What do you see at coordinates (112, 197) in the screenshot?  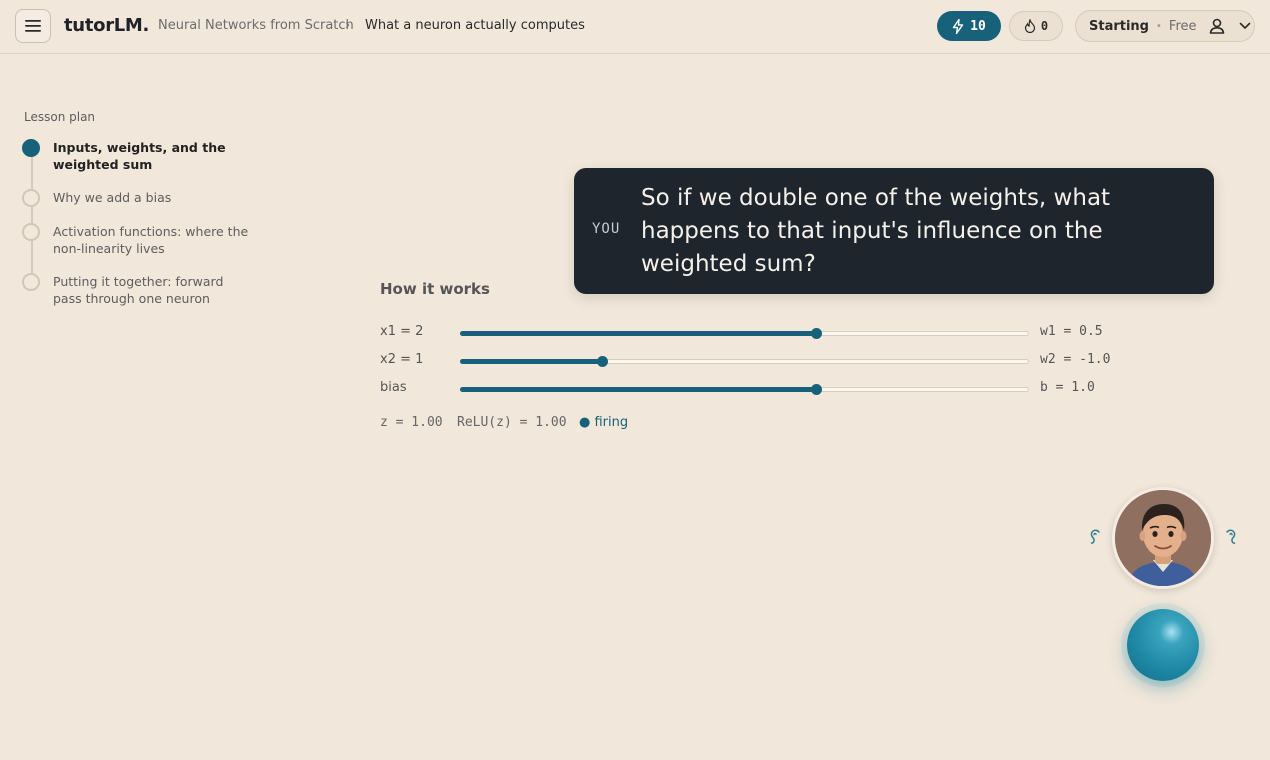 I see `lesson-step-label: Why we add a bias` at bounding box center [112, 197].